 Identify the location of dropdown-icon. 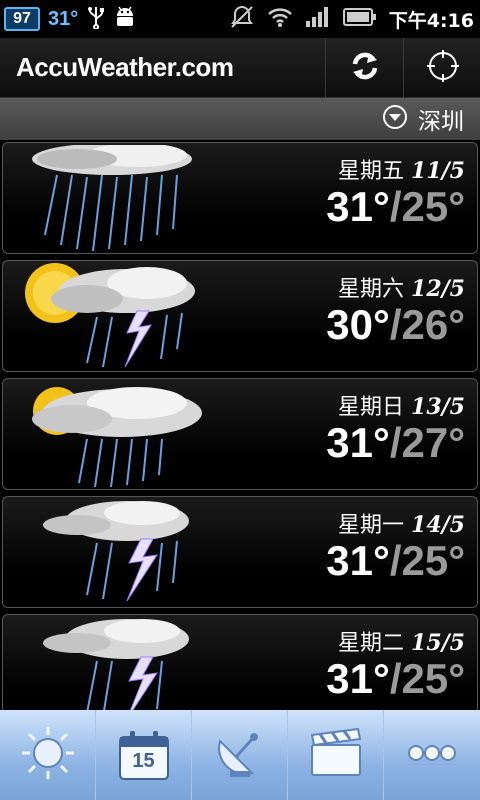
(395, 119).